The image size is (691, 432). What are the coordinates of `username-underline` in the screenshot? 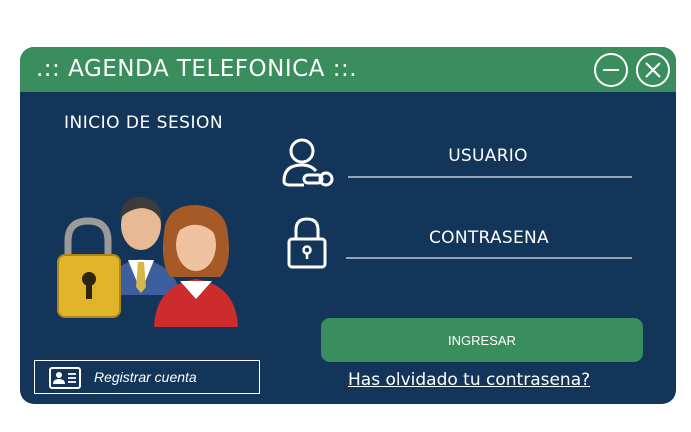 It's located at (490, 177).